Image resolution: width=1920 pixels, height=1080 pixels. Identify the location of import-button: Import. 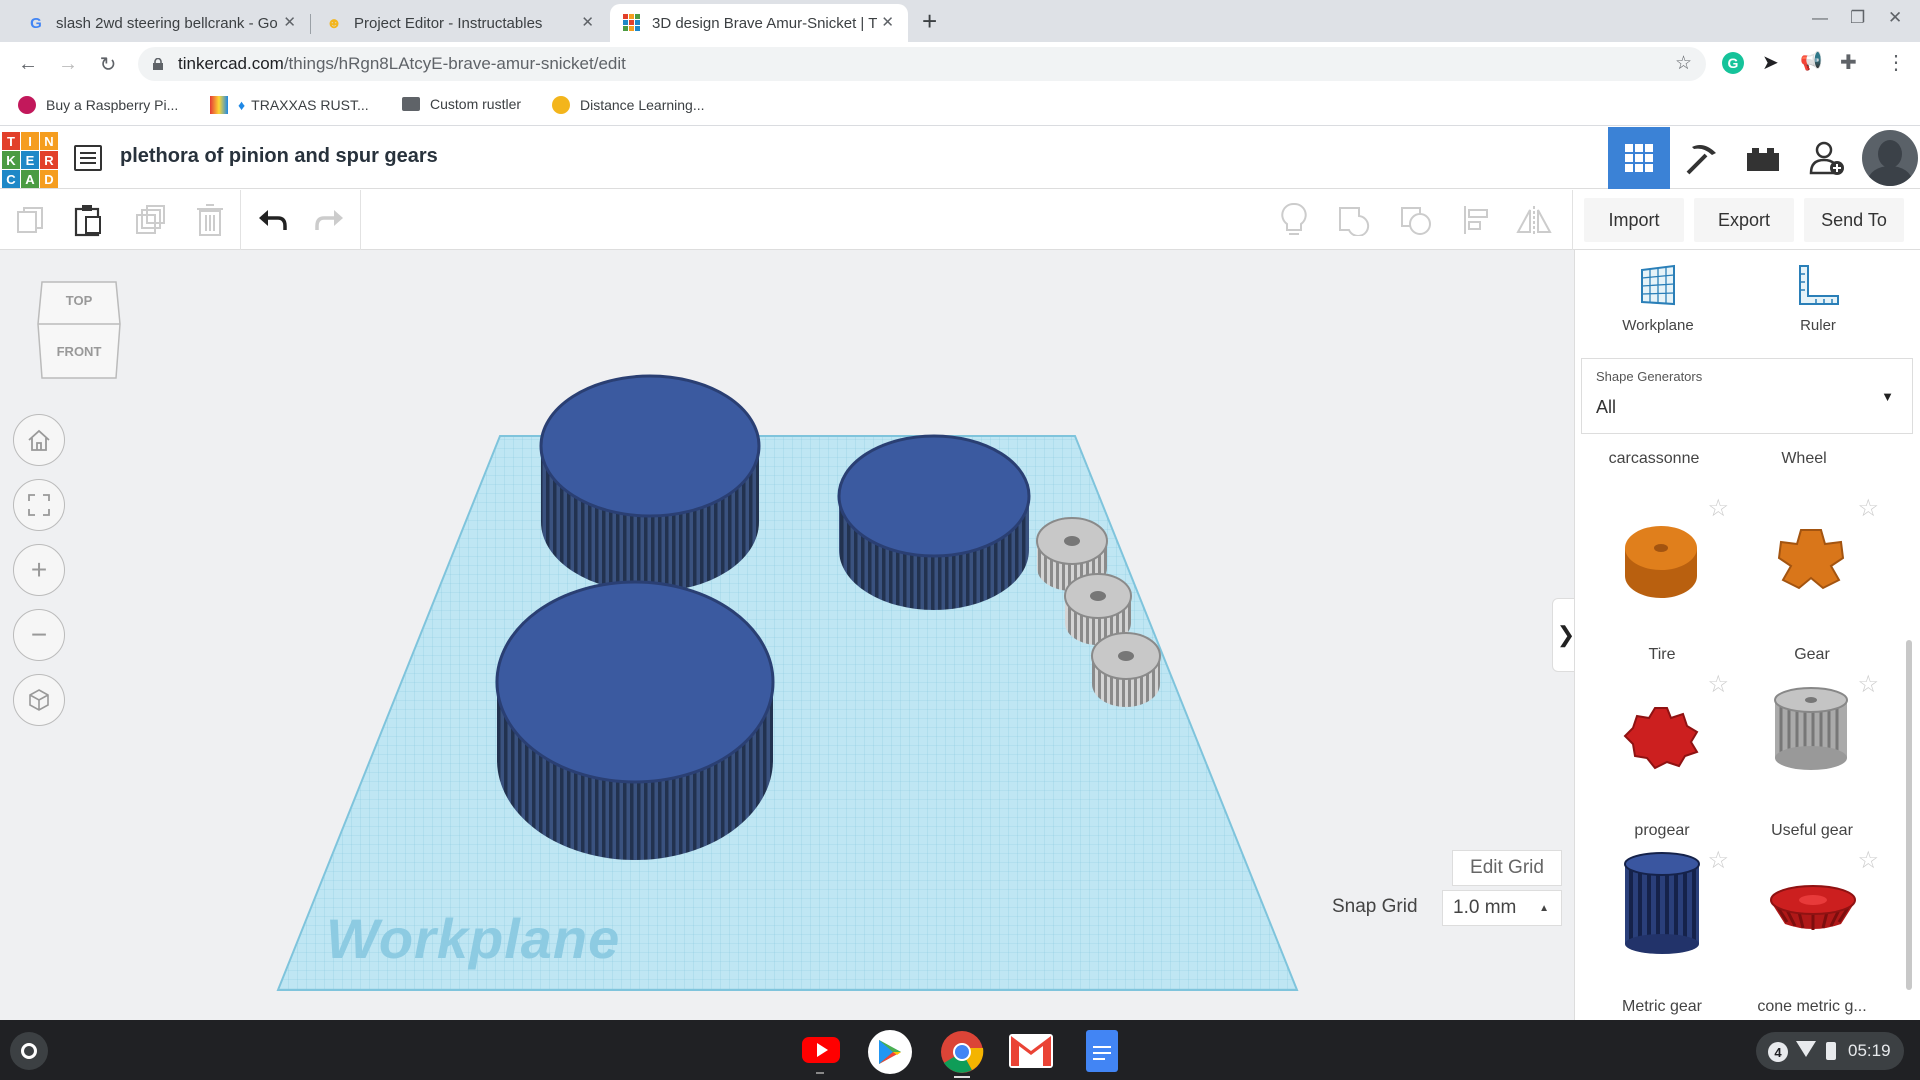
(1634, 220).